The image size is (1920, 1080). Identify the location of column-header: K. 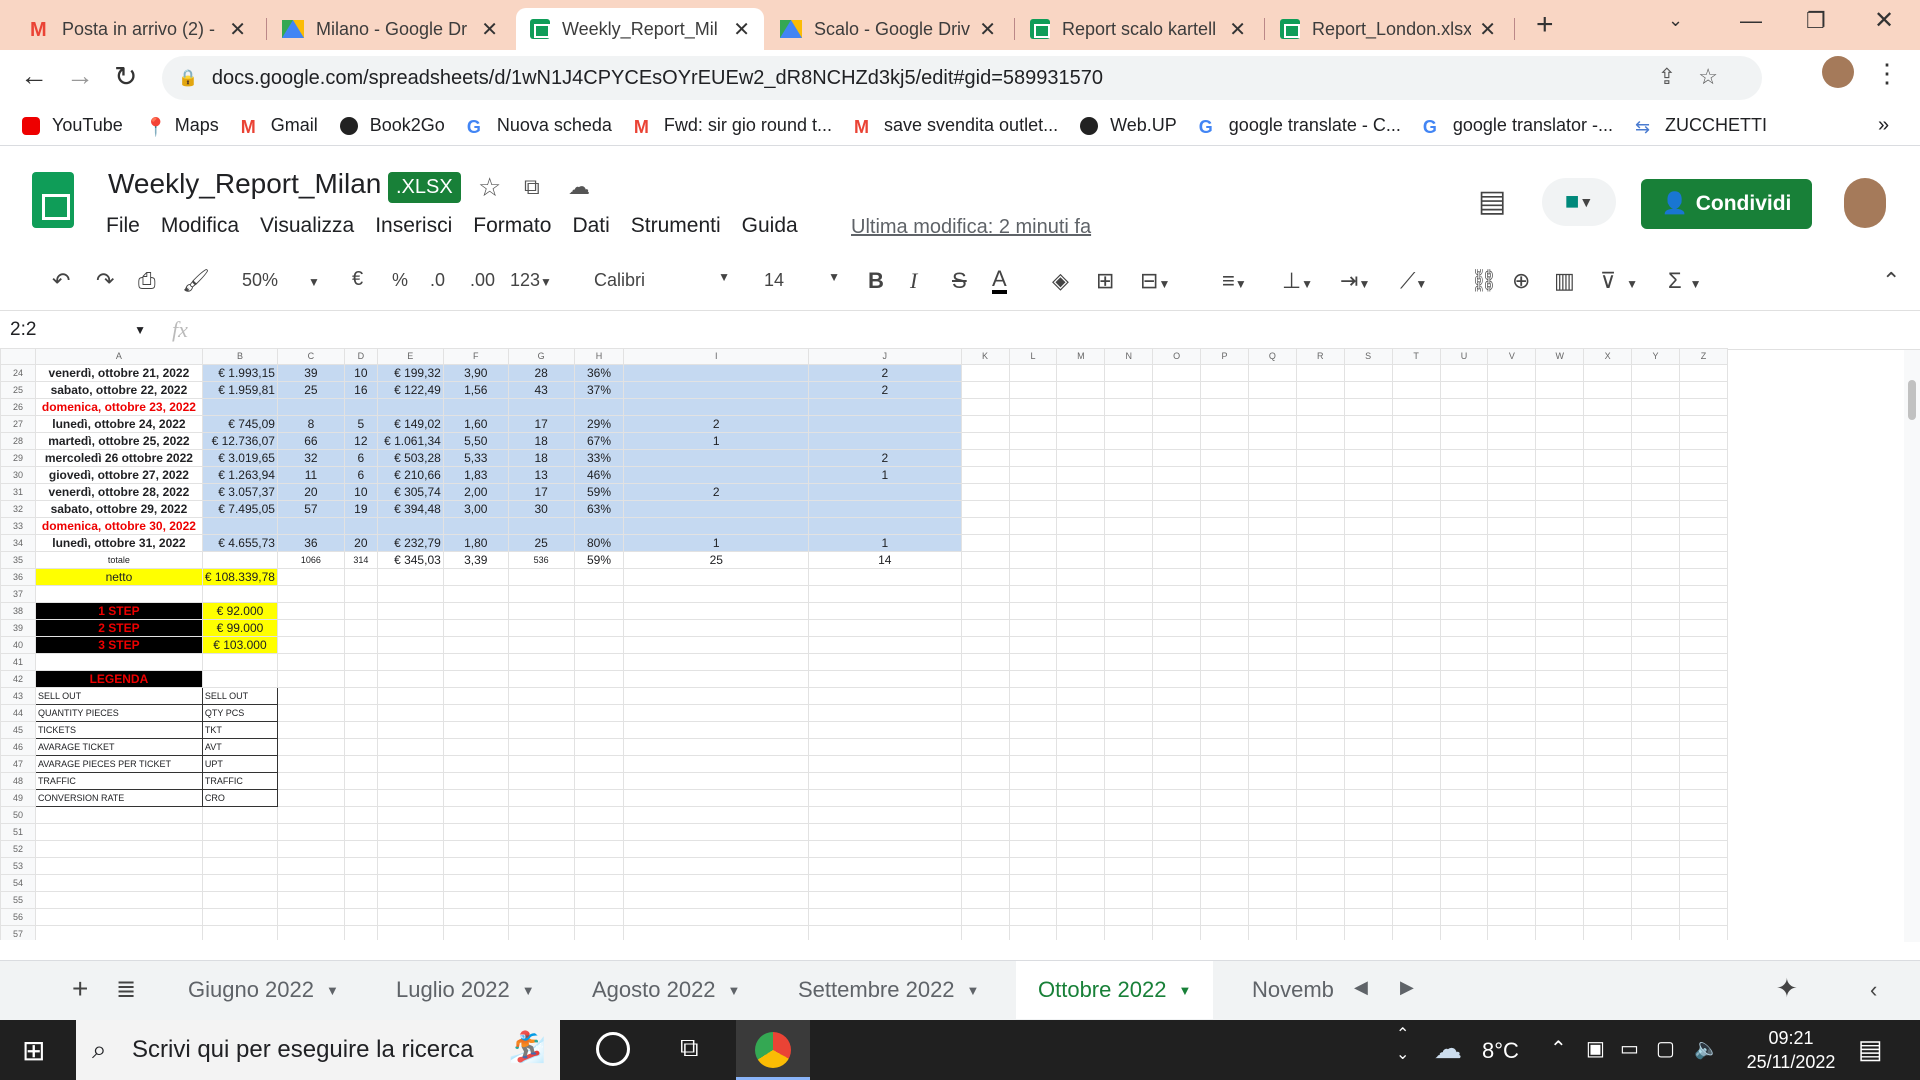
(985, 356).